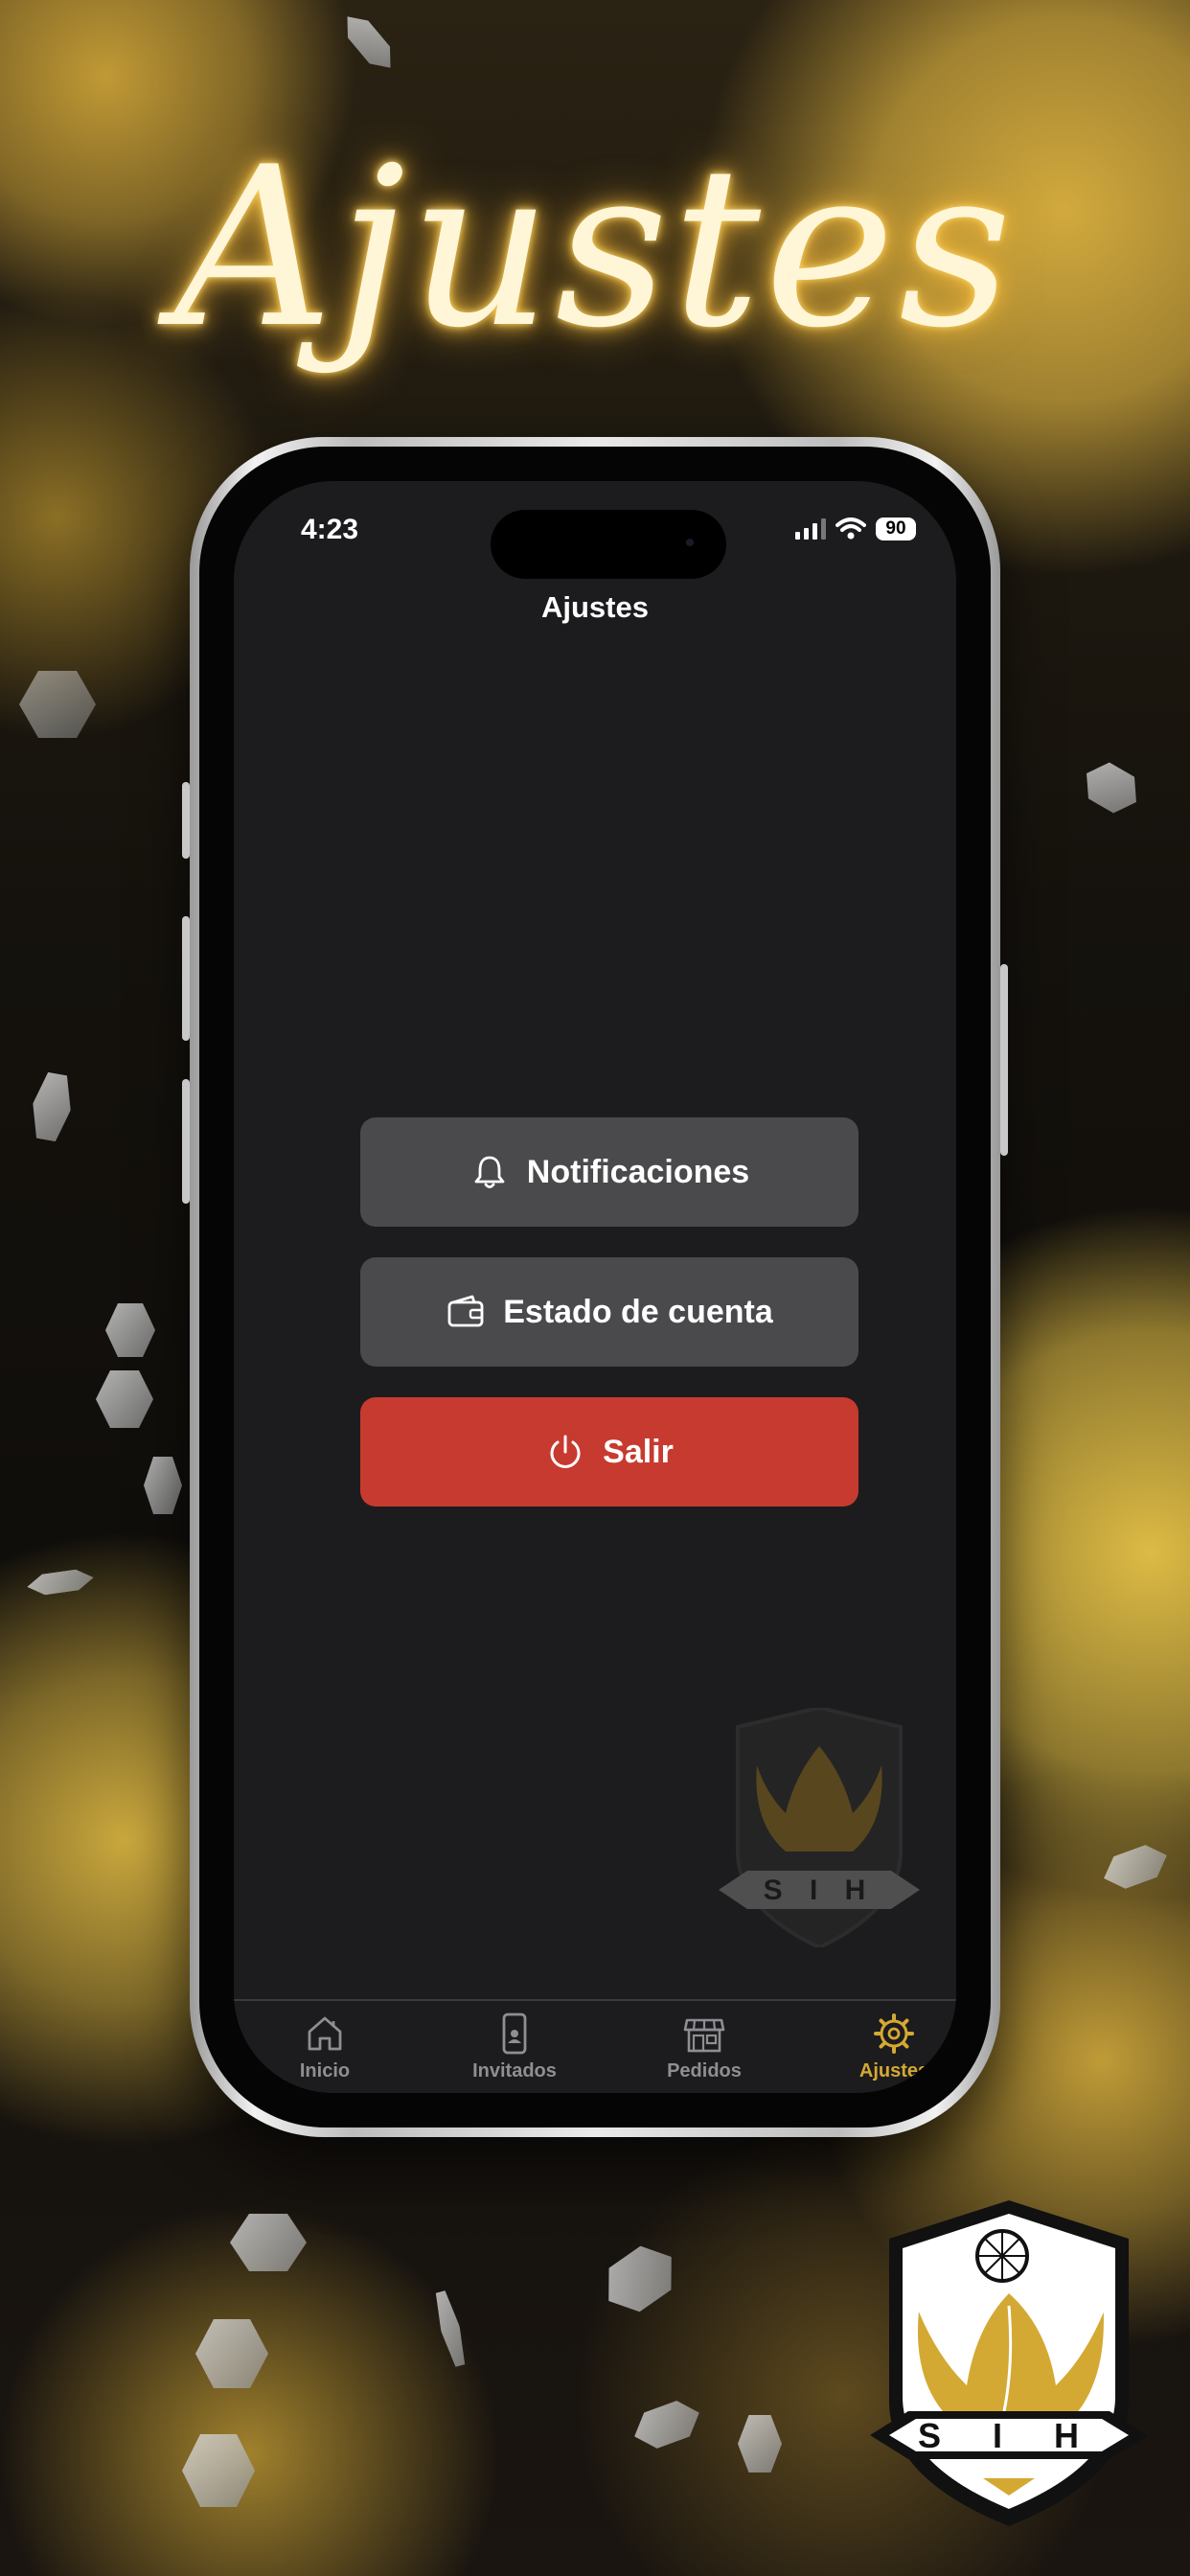 The image size is (1190, 2576). I want to click on volume-up-button, so click(186, 978).